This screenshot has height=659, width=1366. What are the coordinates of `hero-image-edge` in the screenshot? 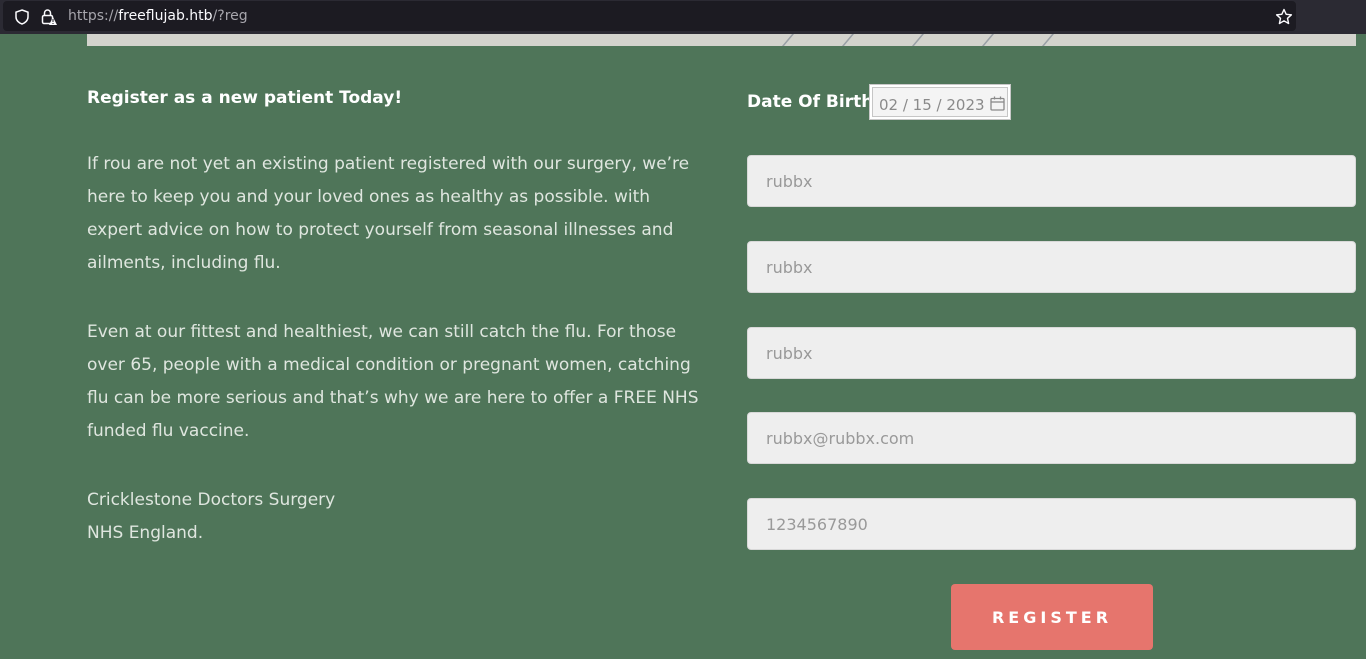 It's located at (721, 40).